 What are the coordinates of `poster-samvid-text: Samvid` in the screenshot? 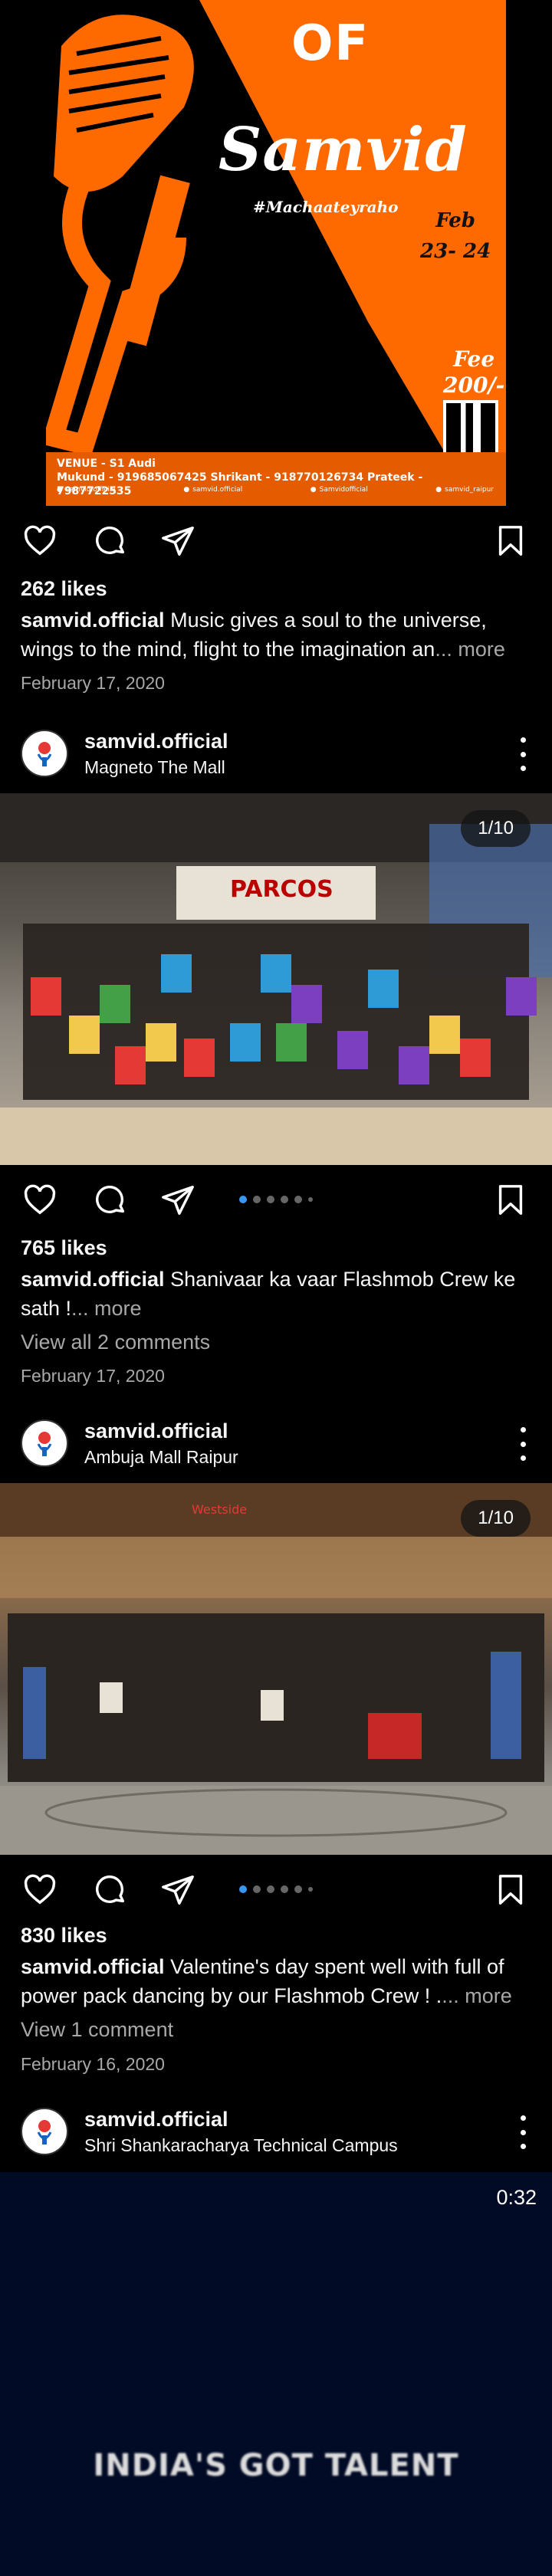 It's located at (343, 150).